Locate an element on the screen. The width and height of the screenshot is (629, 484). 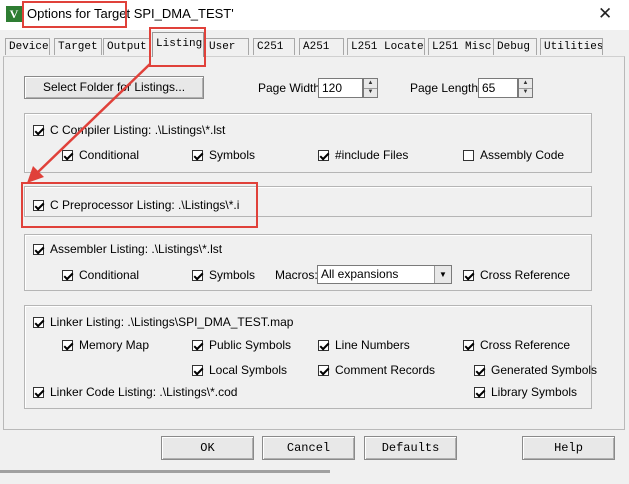
annotation-arrow-line is located at coordinates (93, 118).